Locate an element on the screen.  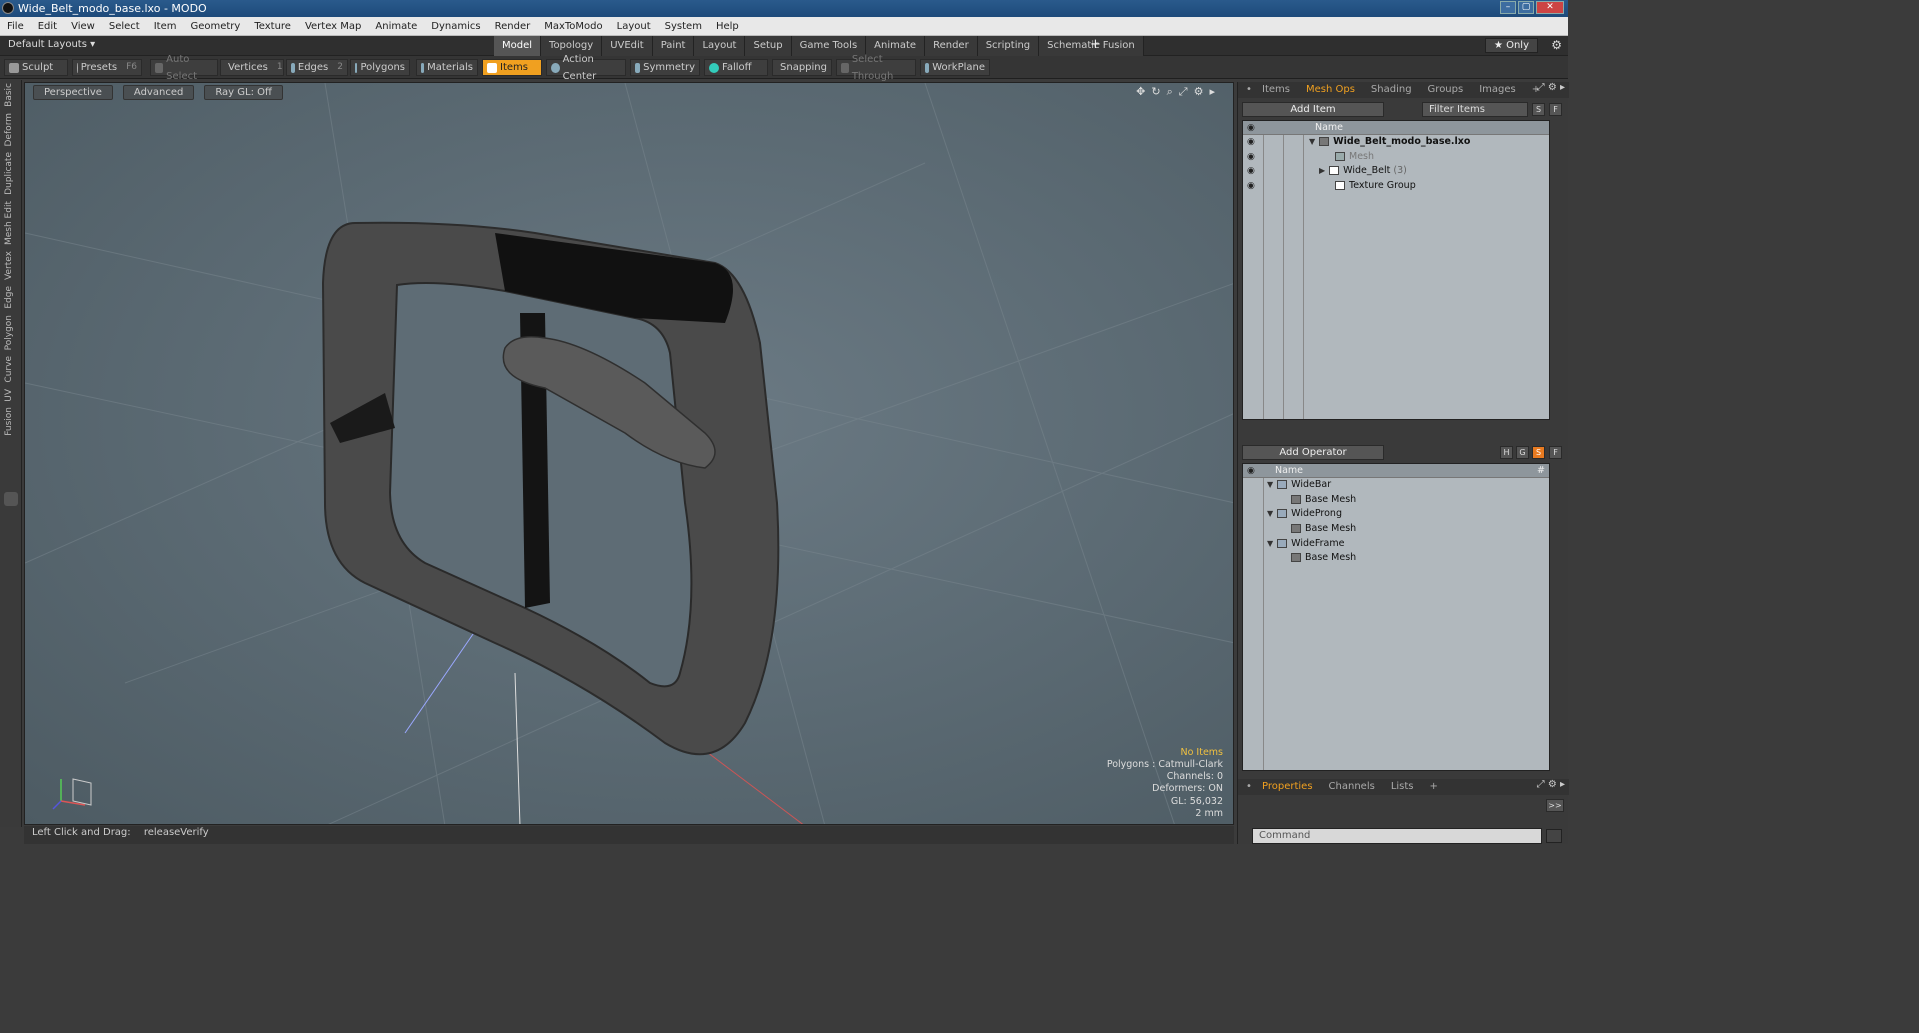
tab-mesh-edit: Mesh Edit is located at coordinates (11, 223).